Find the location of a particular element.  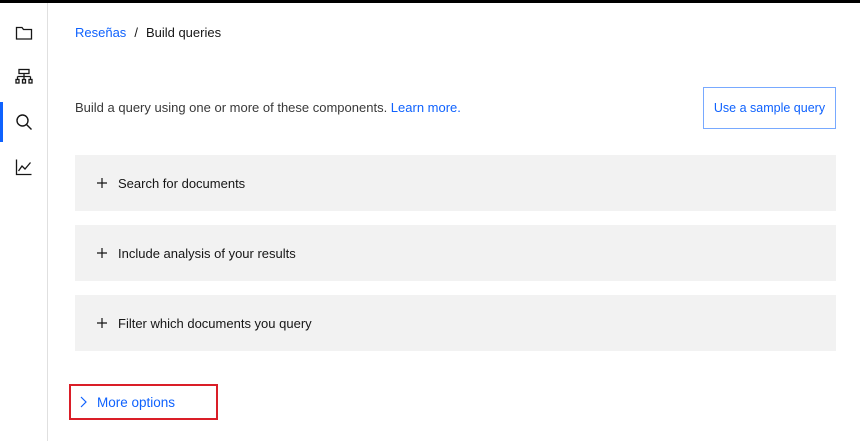

breadcrumb-project-link: Reseñas is located at coordinates (100, 32).